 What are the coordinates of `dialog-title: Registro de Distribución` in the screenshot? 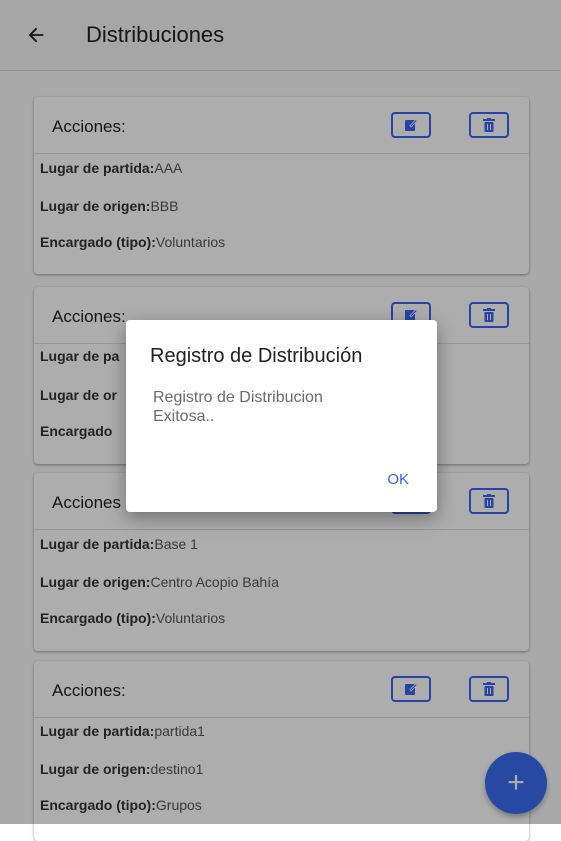 It's located at (256, 356).